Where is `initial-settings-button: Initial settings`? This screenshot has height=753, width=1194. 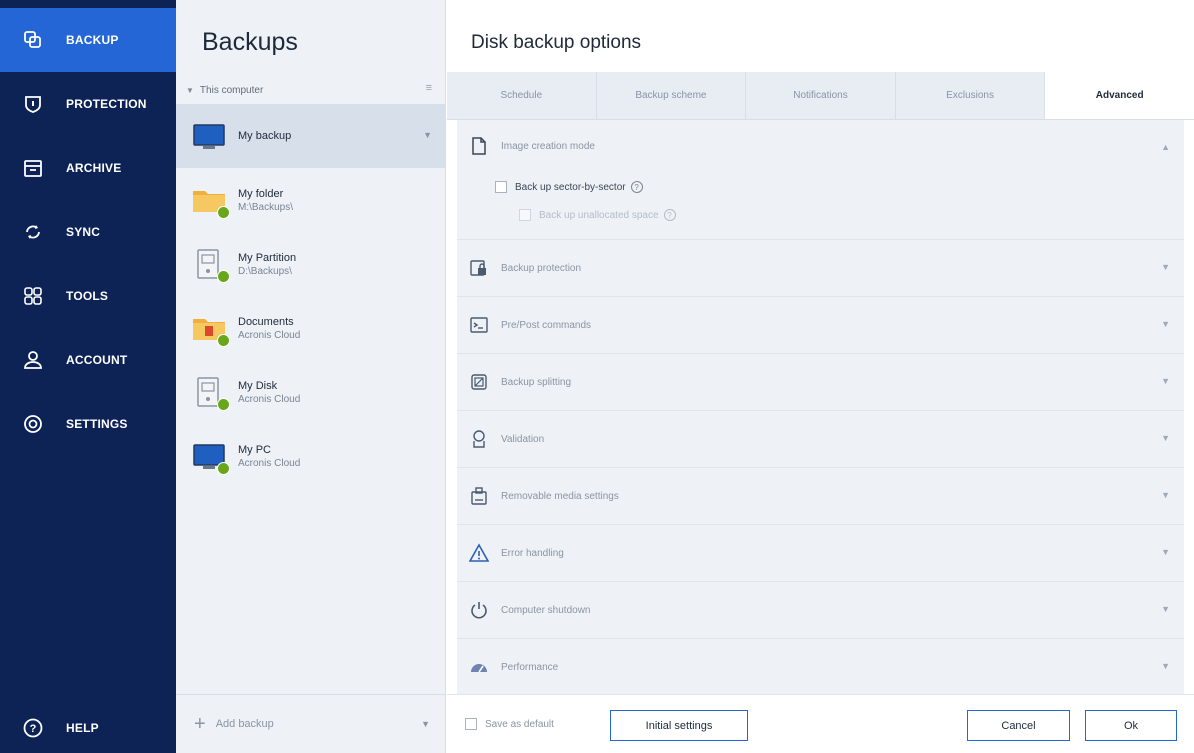 initial-settings-button: Initial settings is located at coordinates (679, 725).